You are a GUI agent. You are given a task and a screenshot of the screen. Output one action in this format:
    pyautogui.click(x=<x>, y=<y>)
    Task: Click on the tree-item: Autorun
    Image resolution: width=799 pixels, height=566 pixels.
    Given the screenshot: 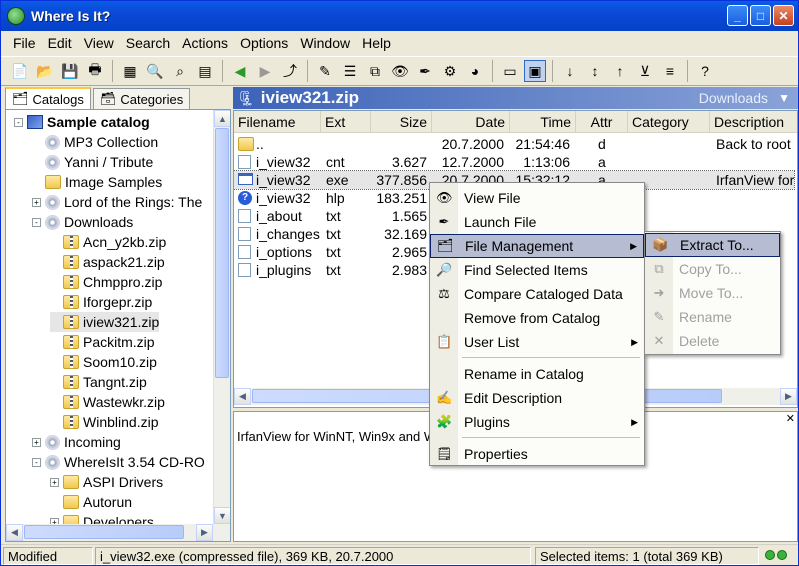 What is the action you would take?
    pyautogui.click(x=91, y=502)
    